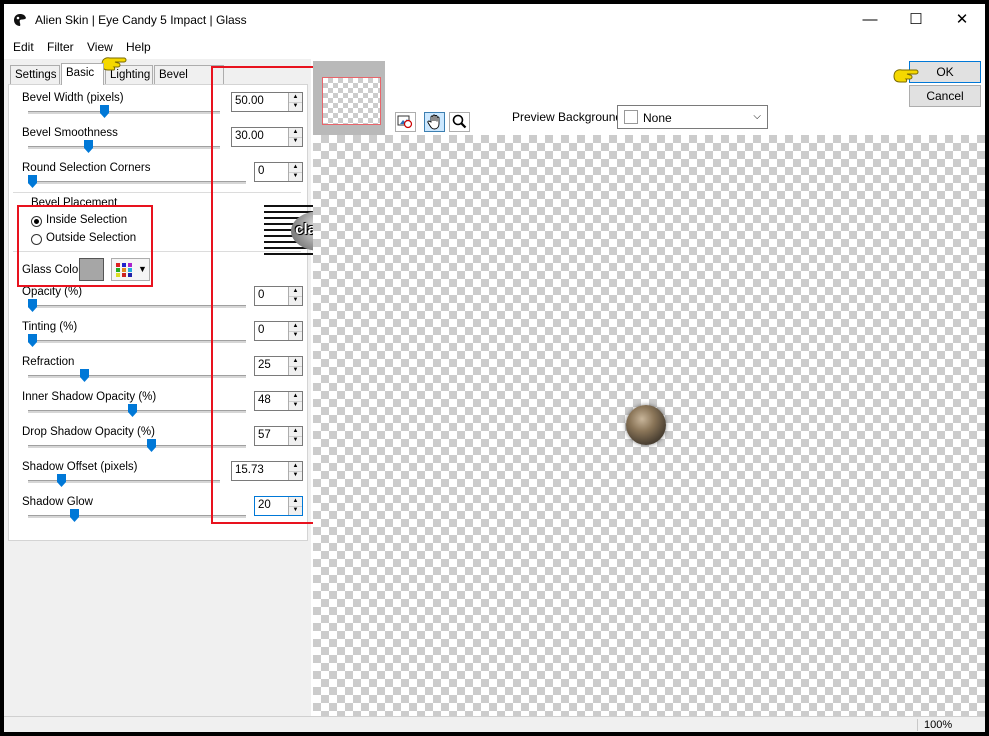 This screenshot has width=989, height=736. I want to click on drop-shadow-opacity-label: Drop Shadow Opacity (%), so click(88, 432).